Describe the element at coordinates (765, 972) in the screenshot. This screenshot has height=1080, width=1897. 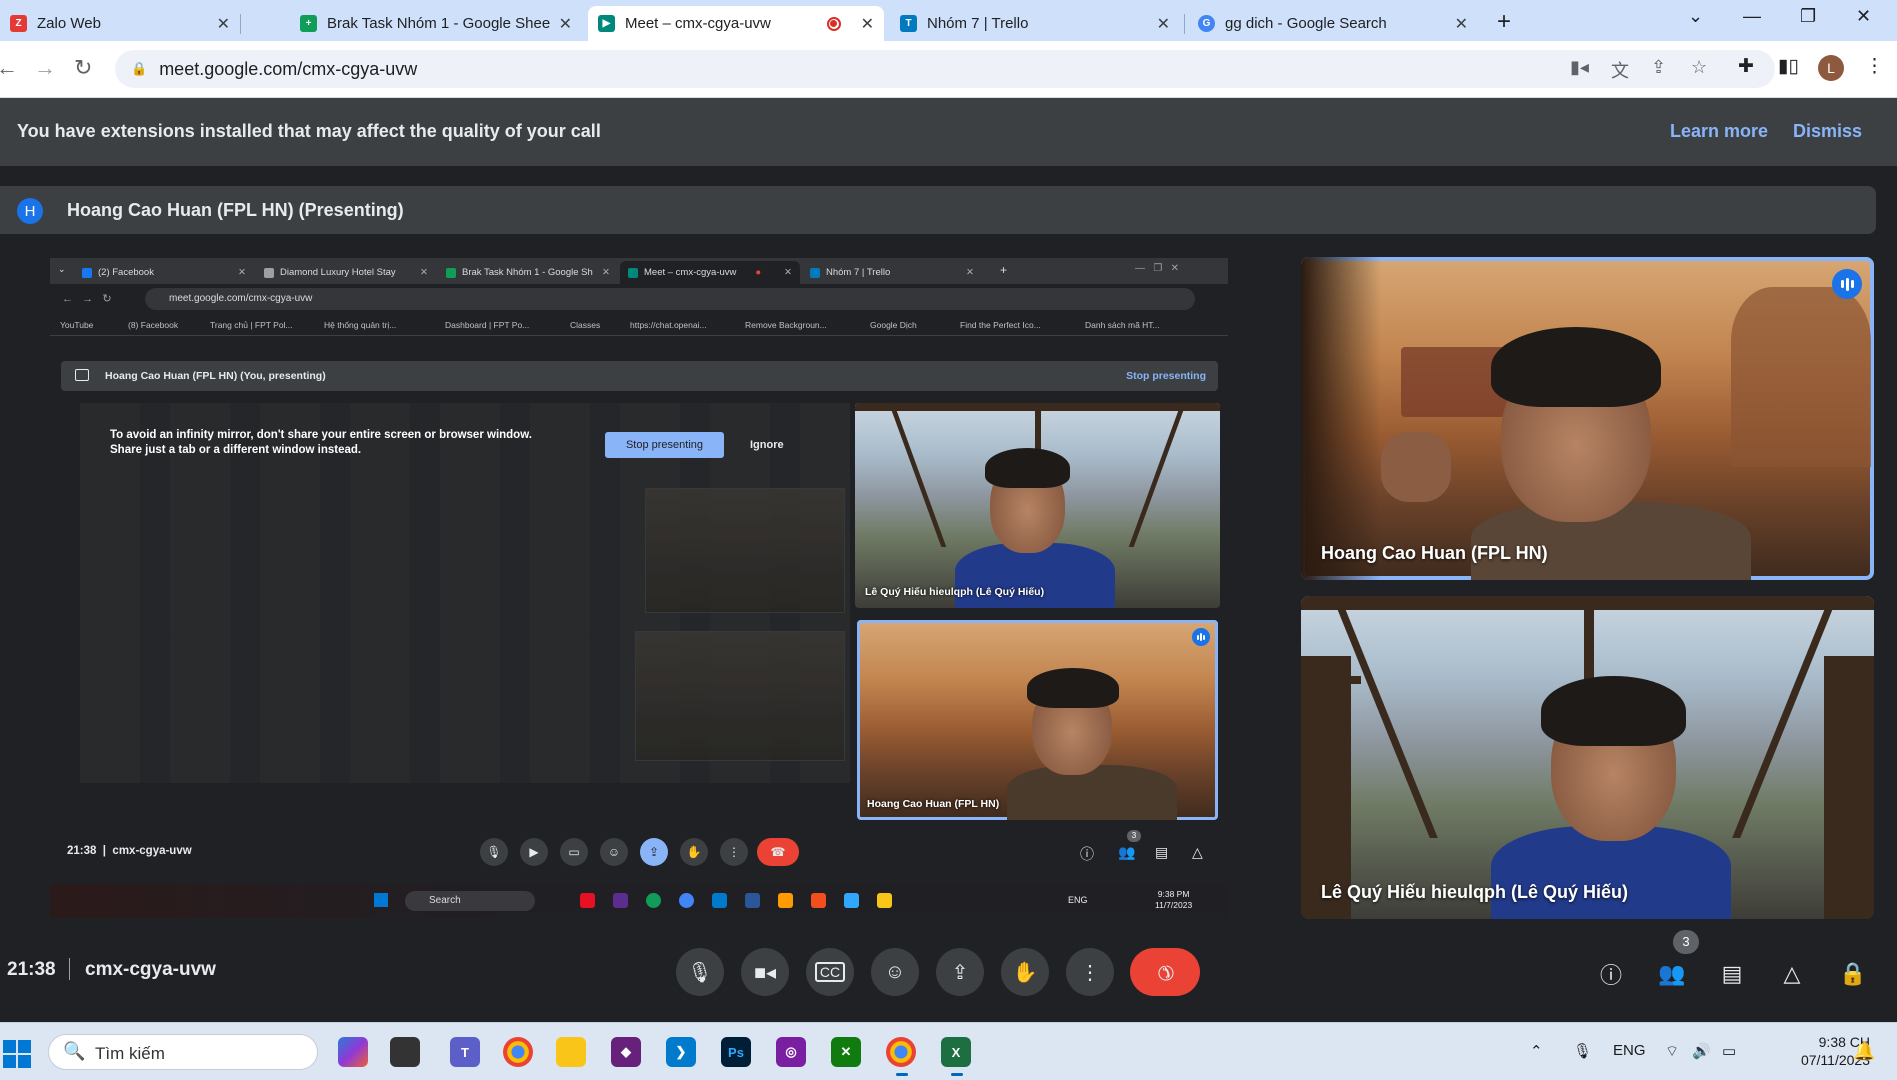
I see `camera-button: ■◂` at that location.